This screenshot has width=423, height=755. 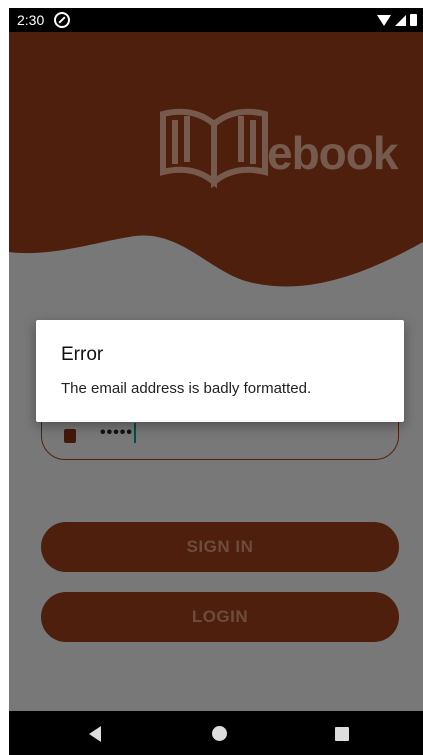 What do you see at coordinates (95, 734) in the screenshot?
I see `back-icon` at bounding box center [95, 734].